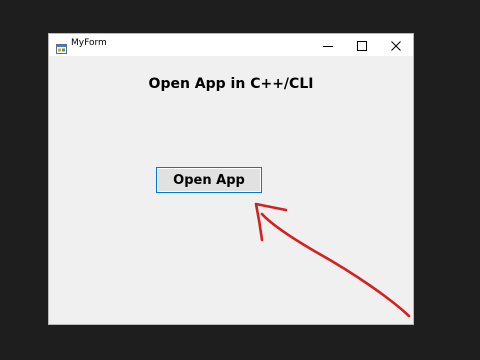  Describe the element at coordinates (231, 45) in the screenshot. I see `title-bar: MyForm` at that location.